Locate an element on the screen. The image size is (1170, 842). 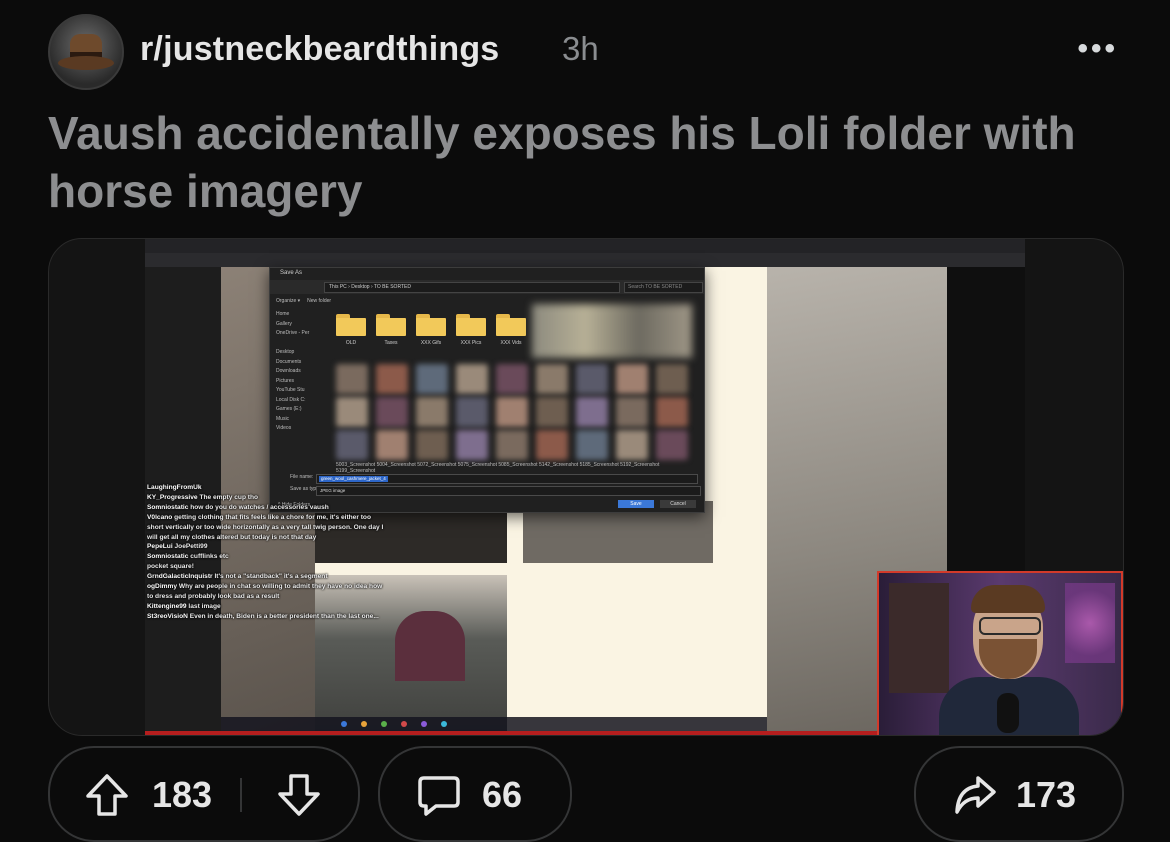
dialog-toolbar: Organize ▾ New folder is located at coordinates (303, 301).